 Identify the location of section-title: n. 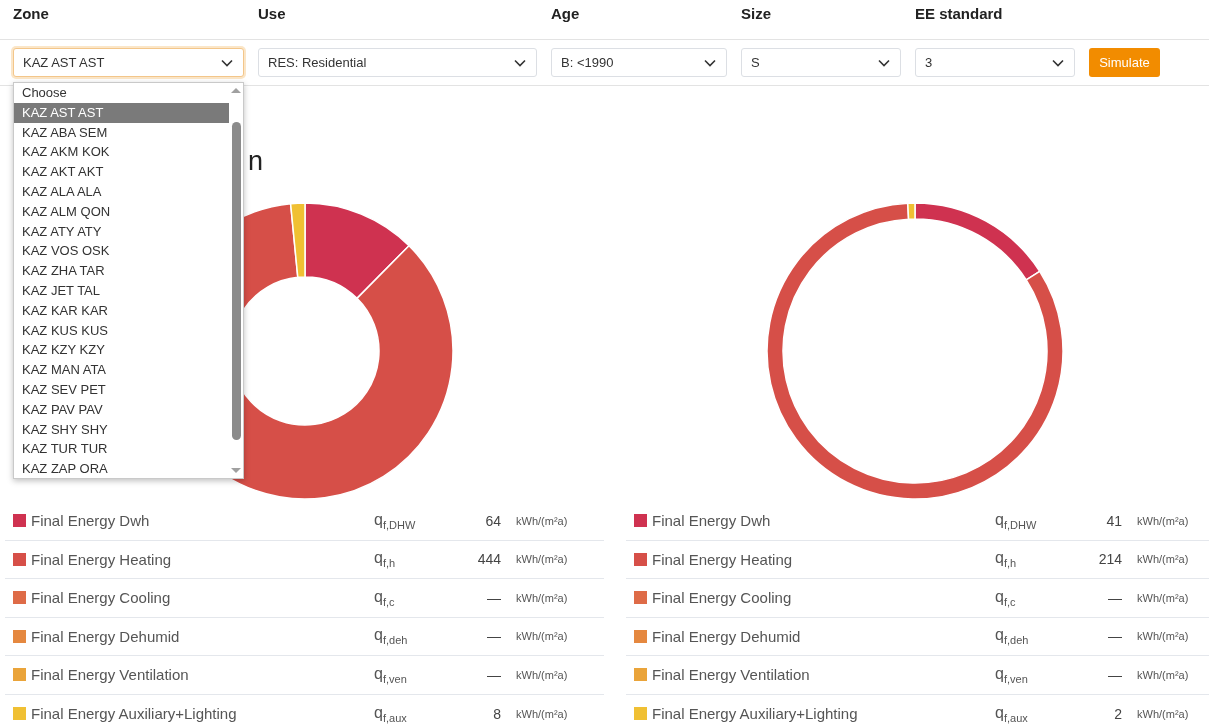
(256, 162).